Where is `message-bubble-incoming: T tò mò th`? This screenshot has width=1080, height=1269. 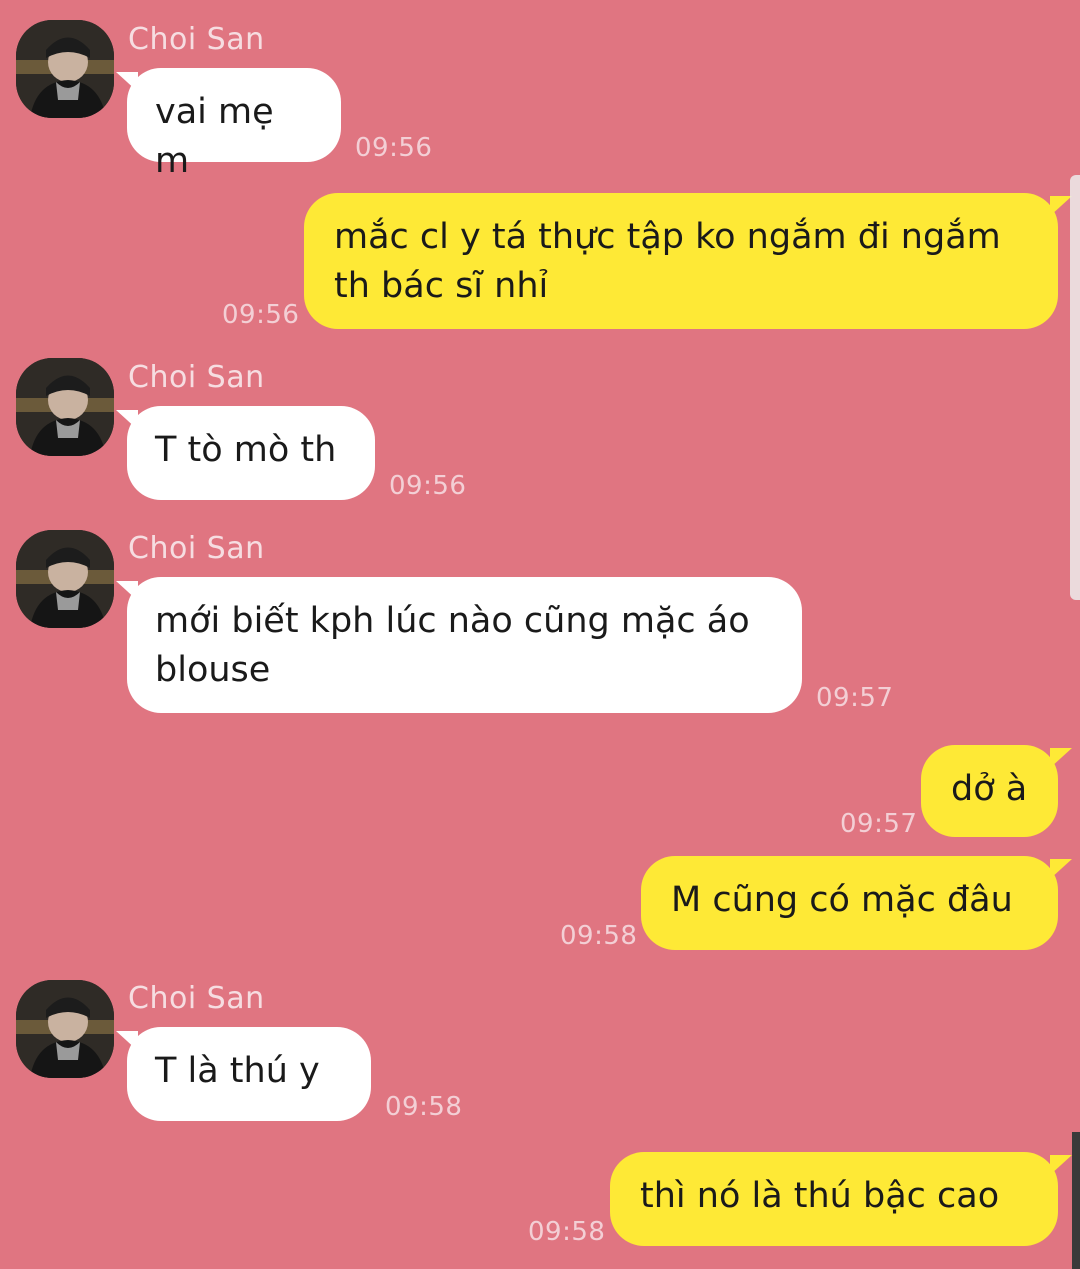
message-bubble-incoming: T tò mò th is located at coordinates (251, 453).